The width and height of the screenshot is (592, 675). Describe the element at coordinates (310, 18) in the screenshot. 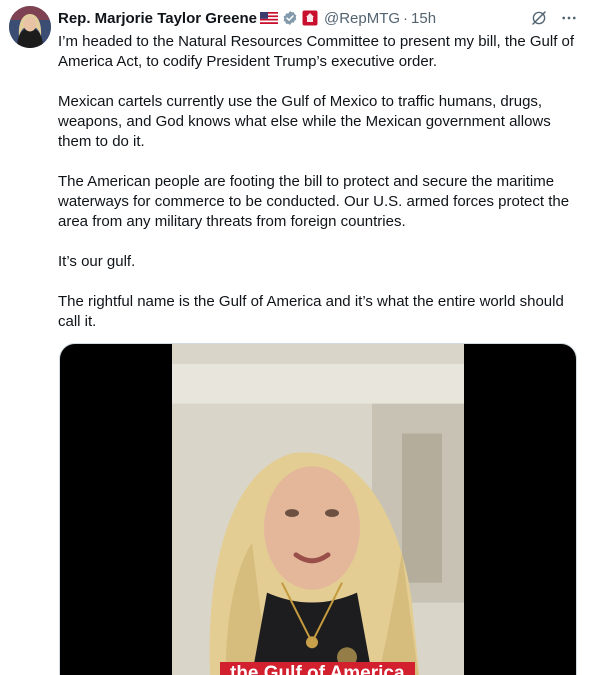

I see `house-affiliation-icon` at that location.